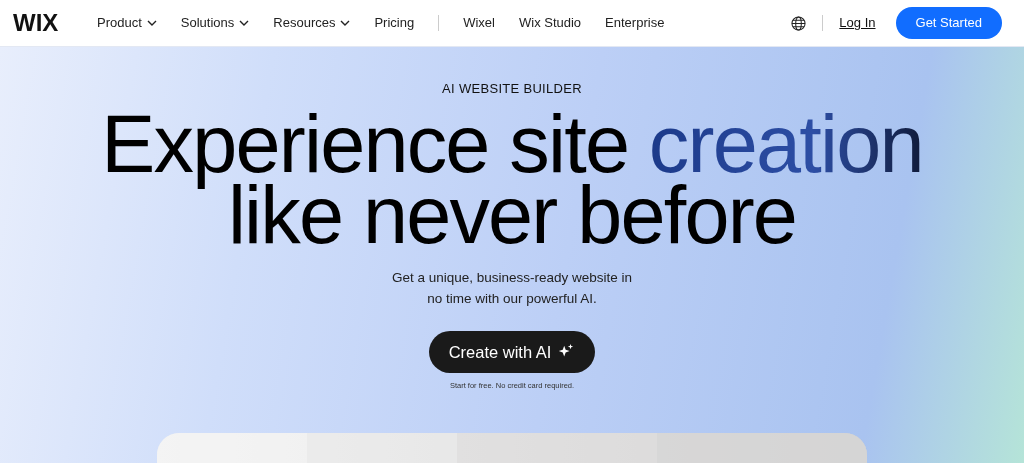  I want to click on create-with-ai-button: Create with AI, so click(512, 352).